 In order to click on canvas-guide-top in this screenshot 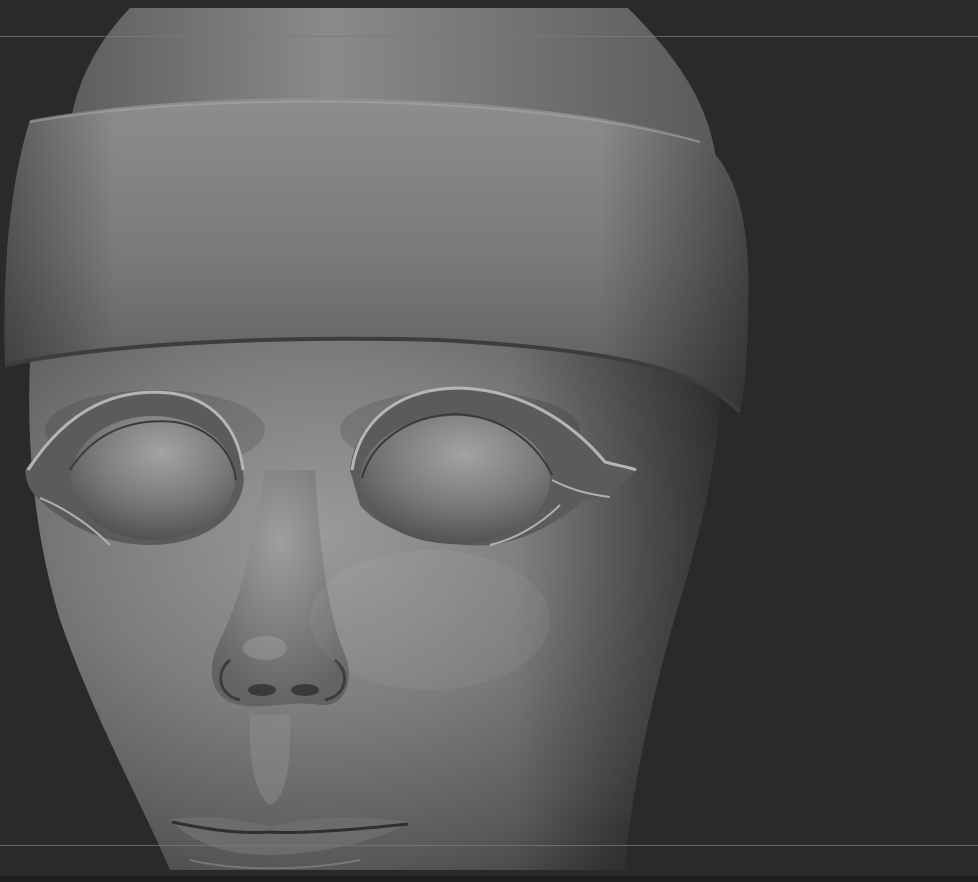, I will do `click(489, 36)`.